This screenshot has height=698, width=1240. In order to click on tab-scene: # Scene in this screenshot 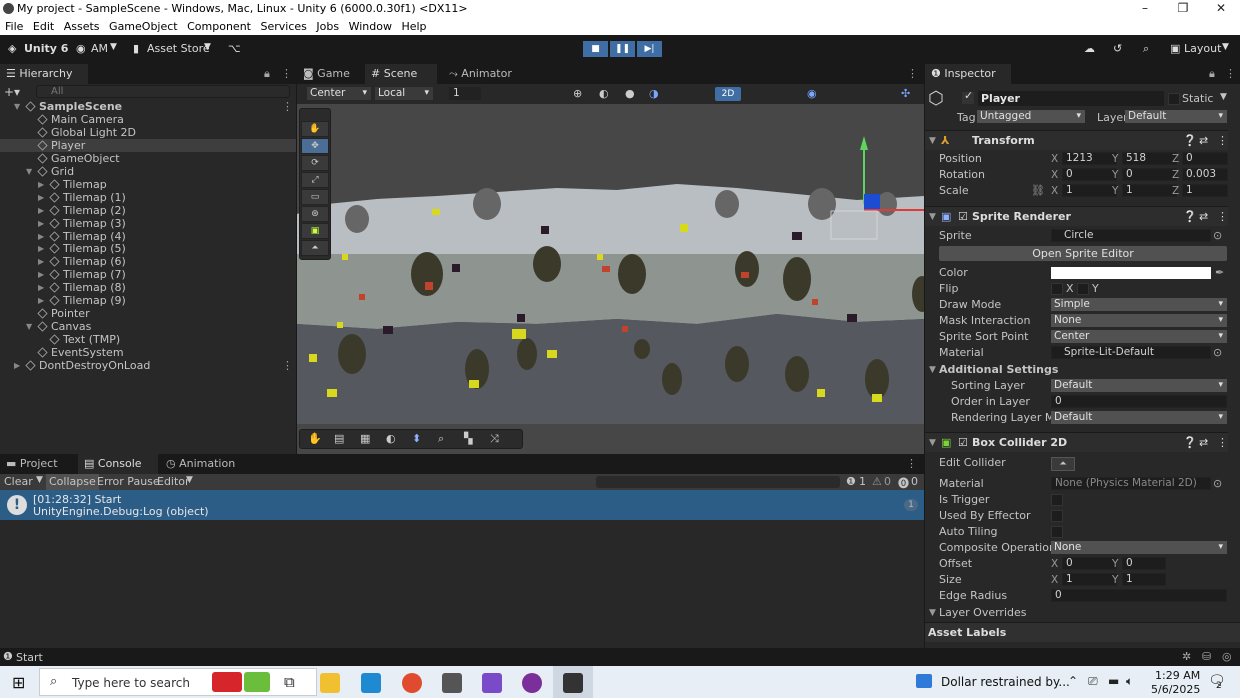, I will do `click(401, 74)`.